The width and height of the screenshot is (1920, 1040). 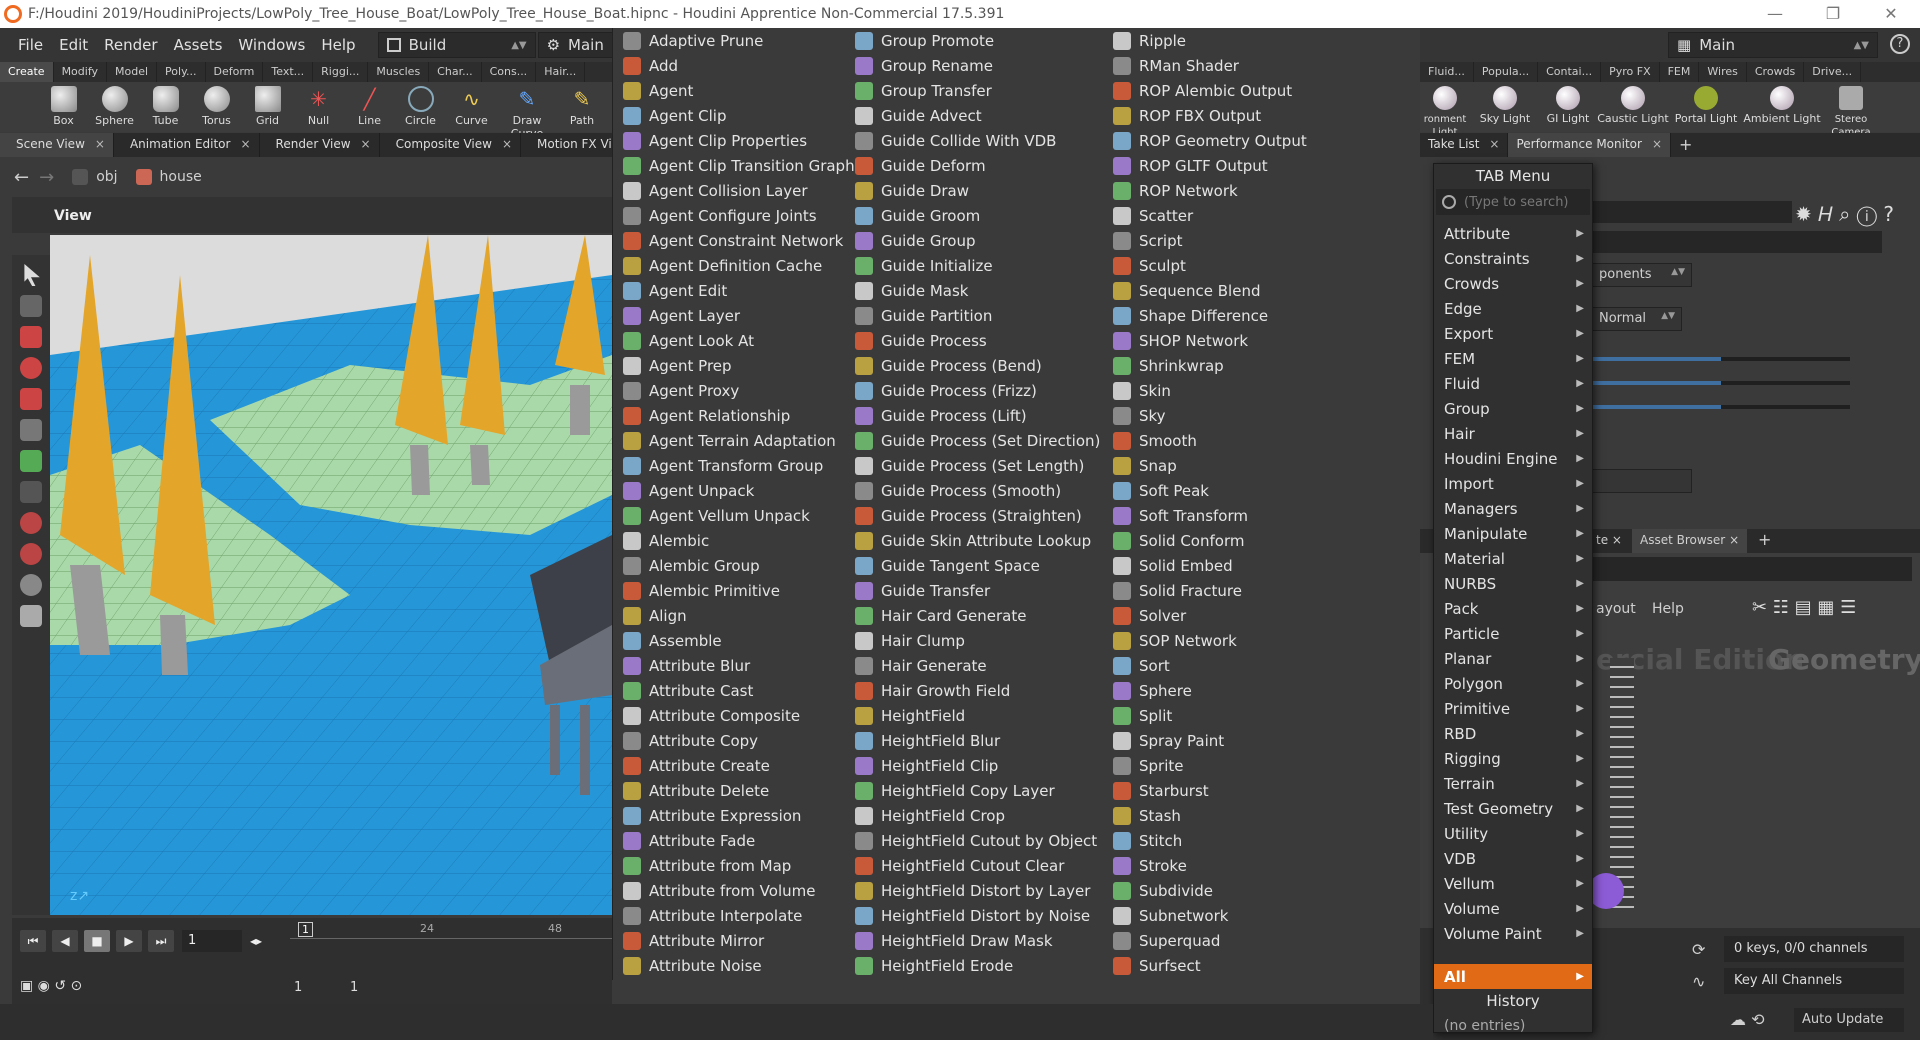 What do you see at coordinates (1513, 976) in the screenshot?
I see `tab-menu-all: All ▶` at bounding box center [1513, 976].